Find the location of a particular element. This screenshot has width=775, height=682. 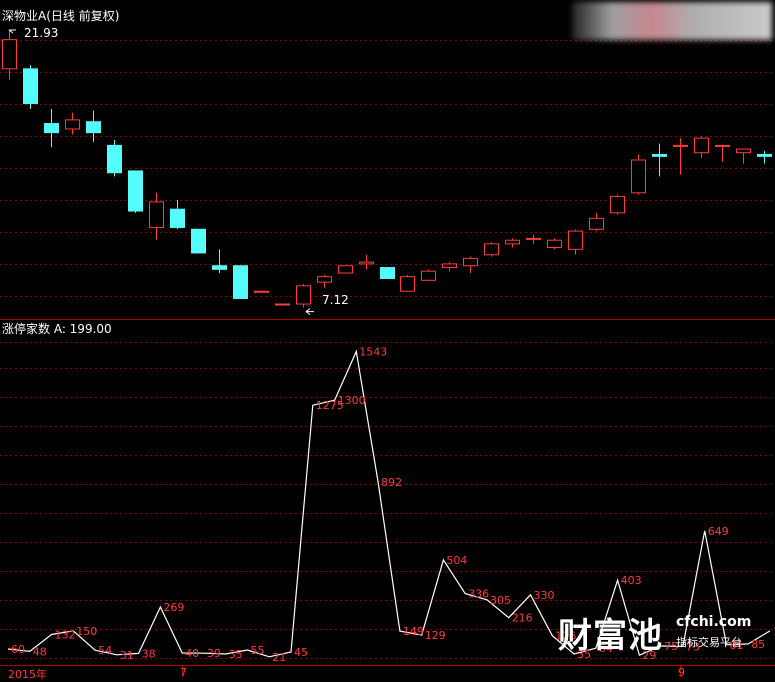

data-label: 39 is located at coordinates (214, 653).